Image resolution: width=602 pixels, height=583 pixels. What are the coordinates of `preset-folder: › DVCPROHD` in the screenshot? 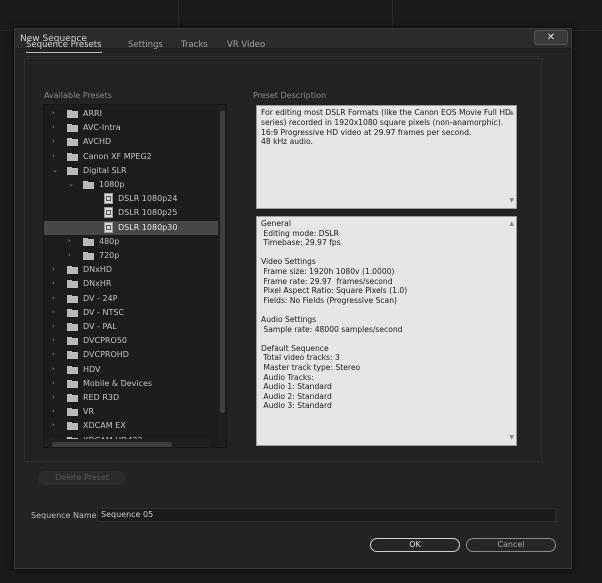 It's located at (133, 355).